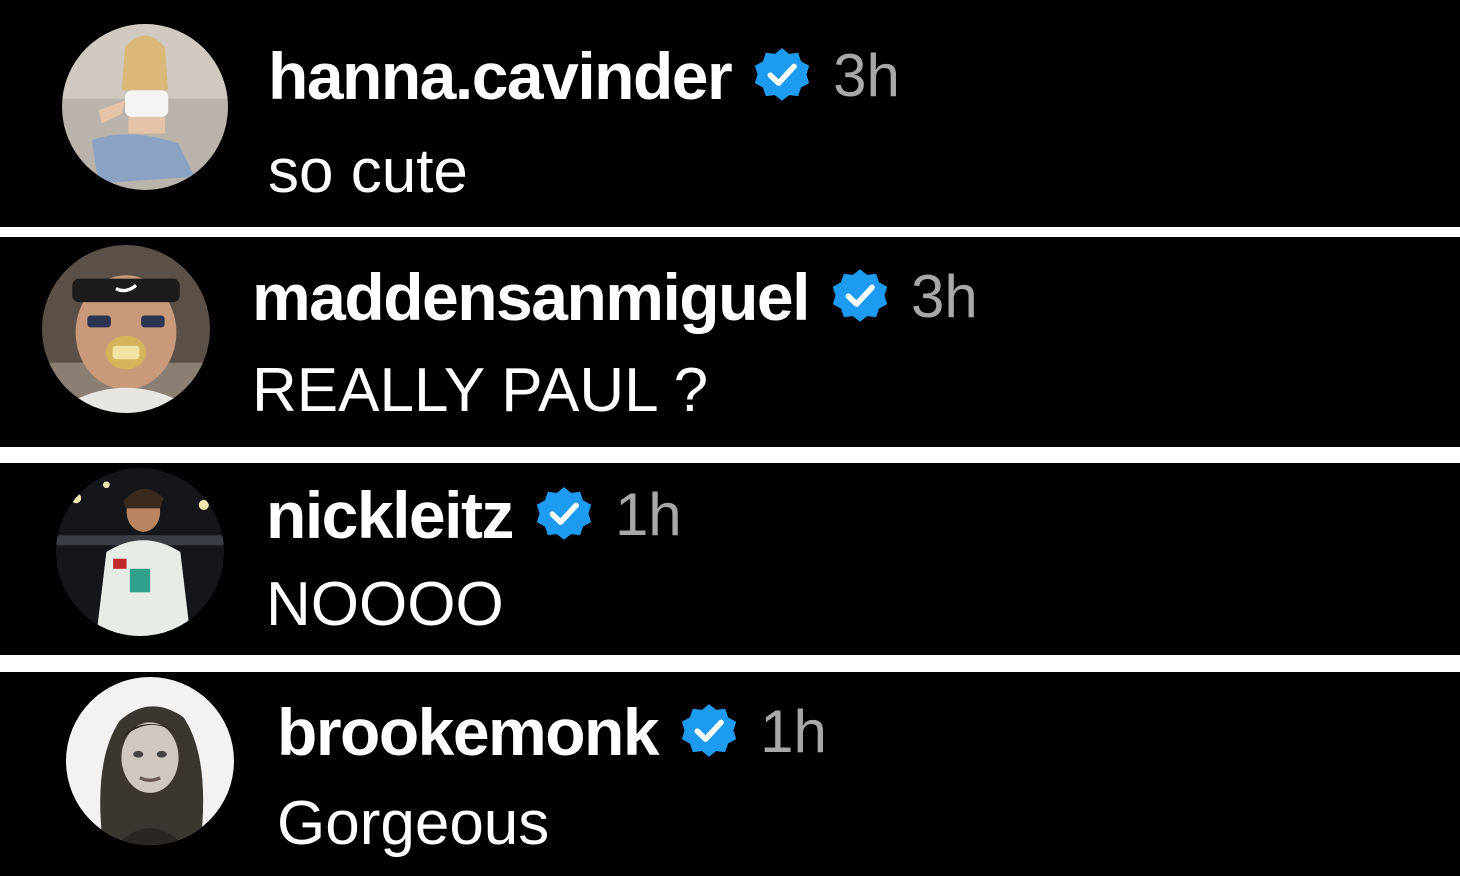 This screenshot has height=876, width=1460. I want to click on comment-text: so cute, so click(368, 171).